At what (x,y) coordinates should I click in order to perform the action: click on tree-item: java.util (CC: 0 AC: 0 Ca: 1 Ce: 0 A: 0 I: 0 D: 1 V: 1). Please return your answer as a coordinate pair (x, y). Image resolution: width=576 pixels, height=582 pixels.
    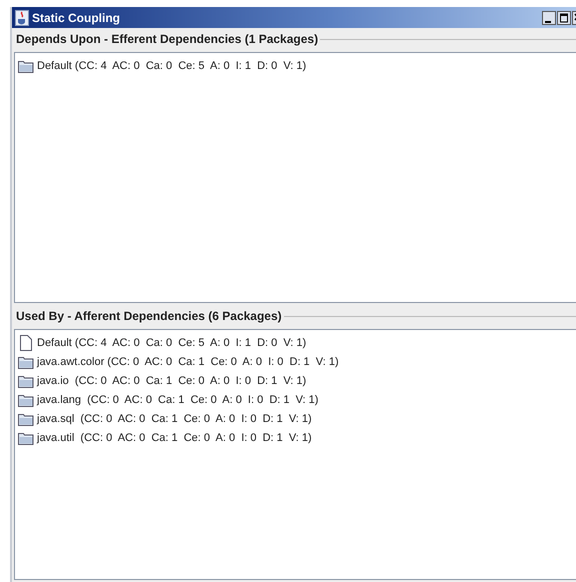
    Looking at the image, I should click on (174, 438).